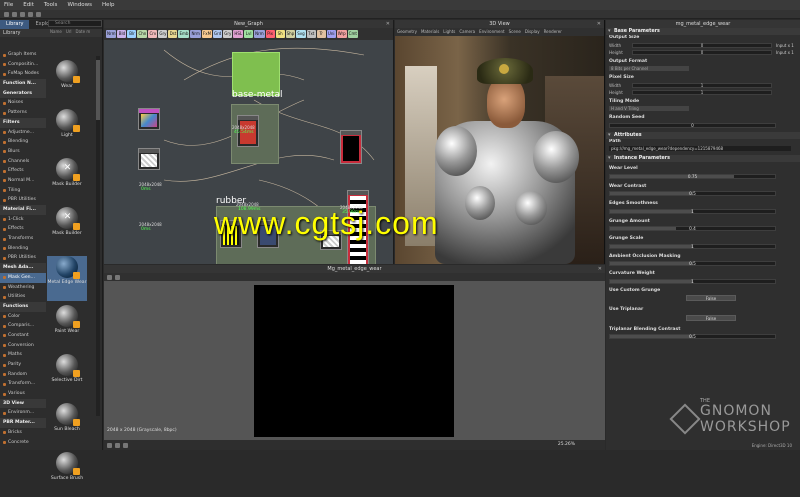 The width and height of the screenshot is (800, 497). What do you see at coordinates (6, 14) in the screenshot?
I see `new-icon` at bounding box center [6, 14].